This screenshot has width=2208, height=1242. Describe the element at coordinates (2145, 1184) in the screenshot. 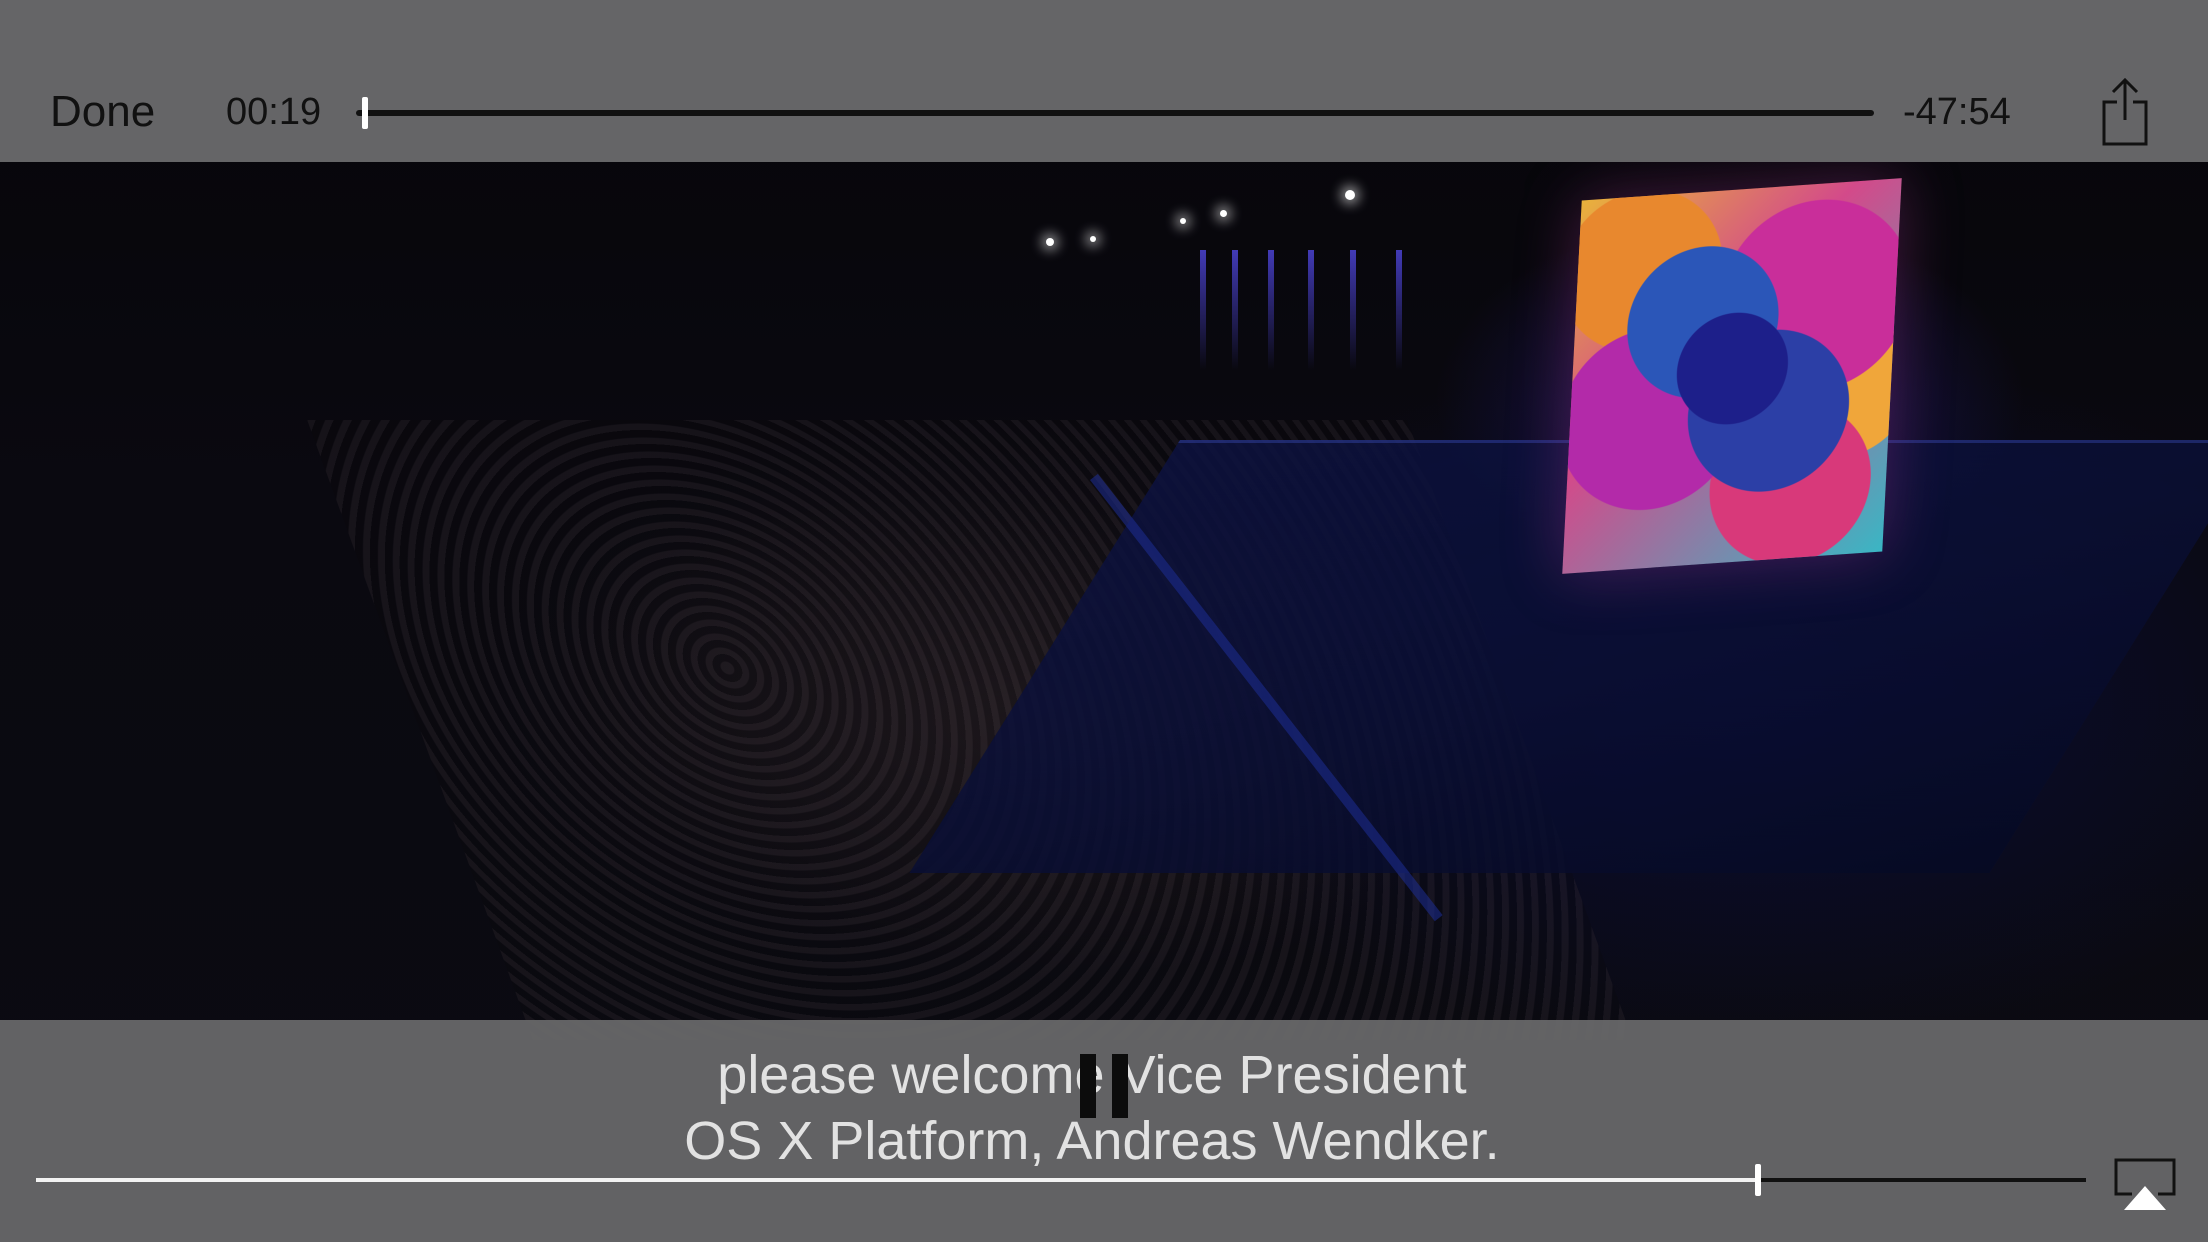

I see `airplay-icon` at that location.